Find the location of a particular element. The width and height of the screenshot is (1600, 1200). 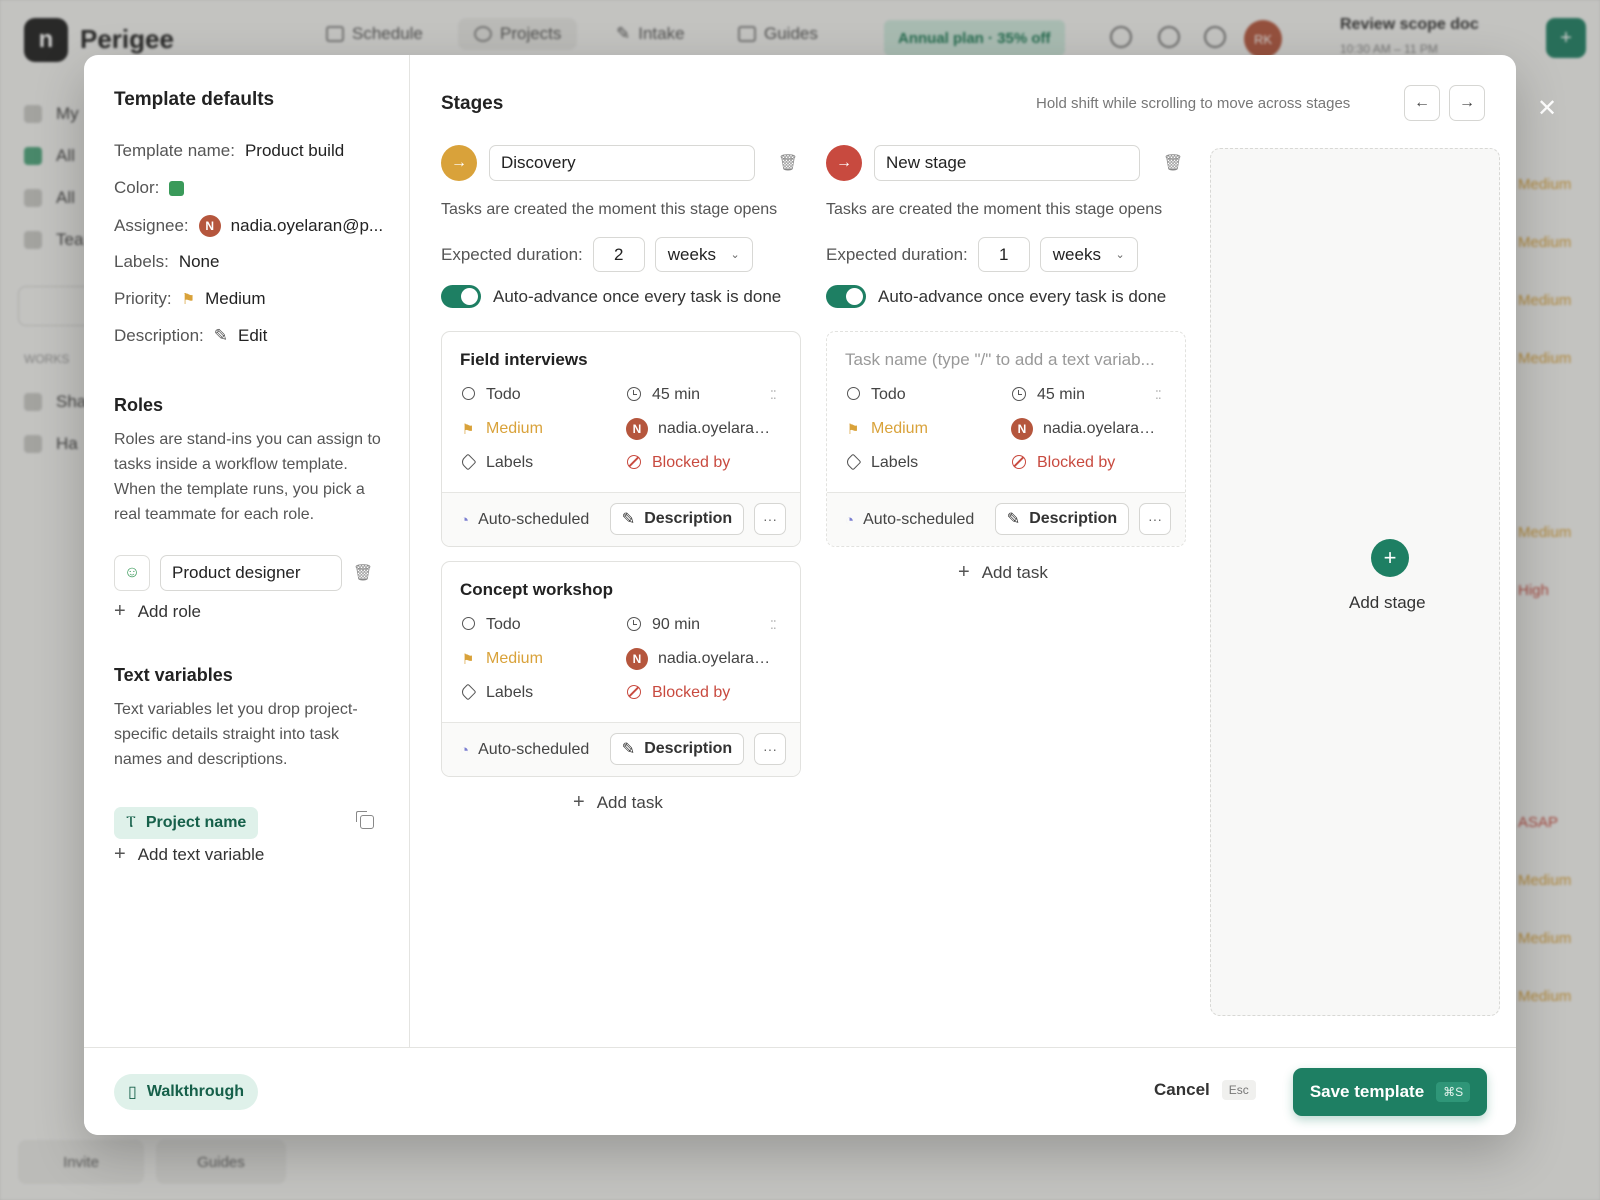

task-duration: 90 min is located at coordinates (663, 625).